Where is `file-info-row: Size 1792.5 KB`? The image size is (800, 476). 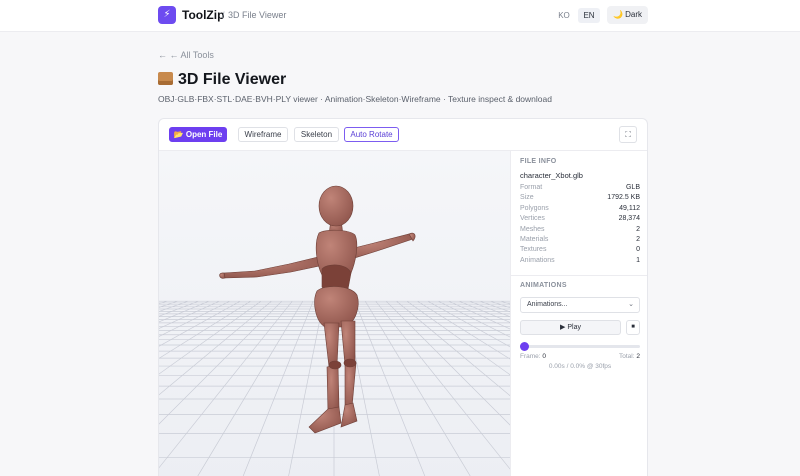
file-info-row: Size 1792.5 KB is located at coordinates (580, 198).